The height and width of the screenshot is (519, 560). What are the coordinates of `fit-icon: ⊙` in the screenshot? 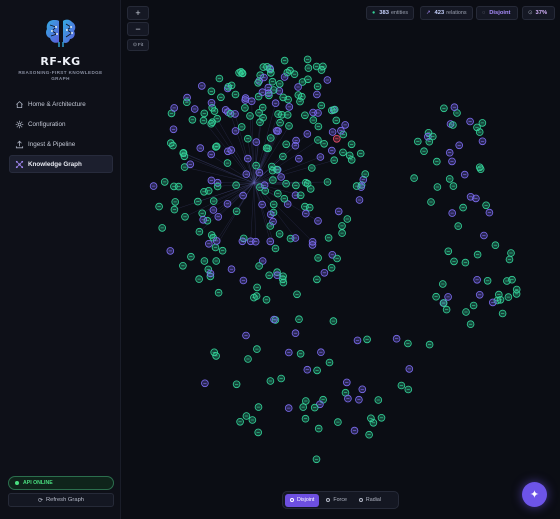 It's located at (134, 45).